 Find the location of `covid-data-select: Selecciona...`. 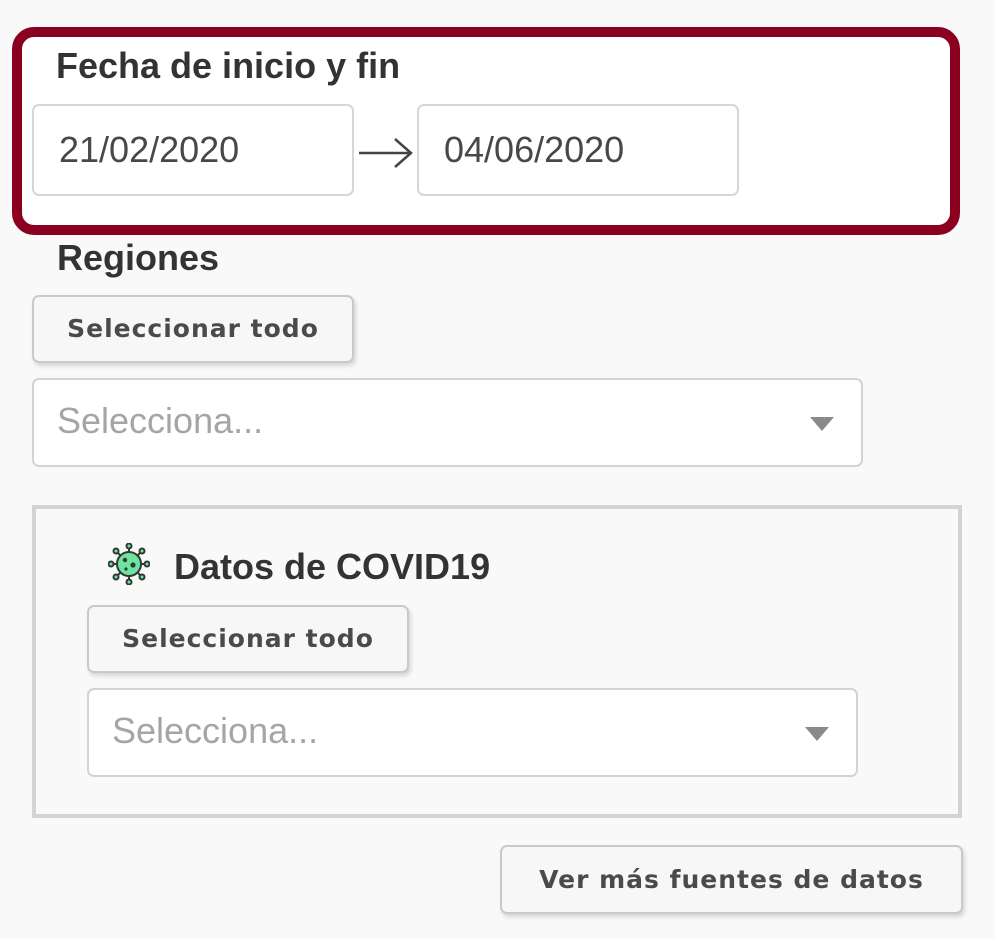

covid-data-select: Selecciona... is located at coordinates (472, 732).